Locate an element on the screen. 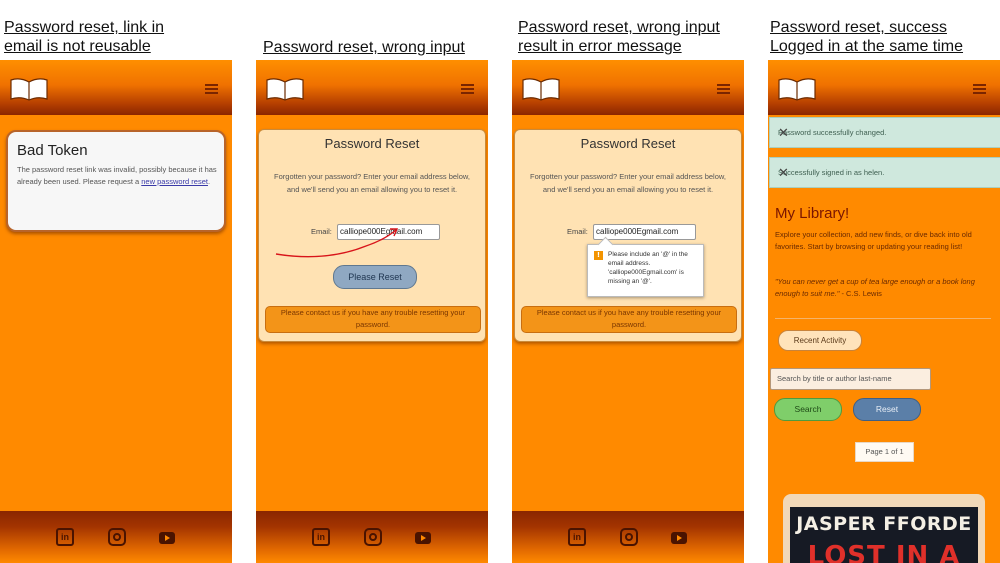 The height and width of the screenshot is (563, 1000). book-cover: JASPER FFORDE LOST IN A is located at coordinates (884, 528).